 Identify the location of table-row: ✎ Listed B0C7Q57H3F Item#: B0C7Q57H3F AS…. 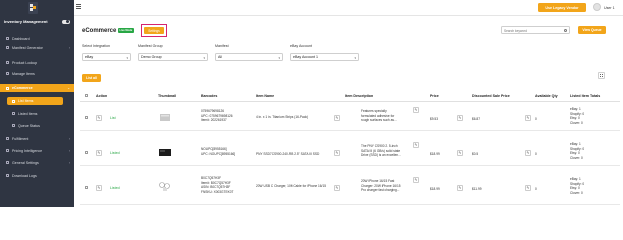
(350, 189).